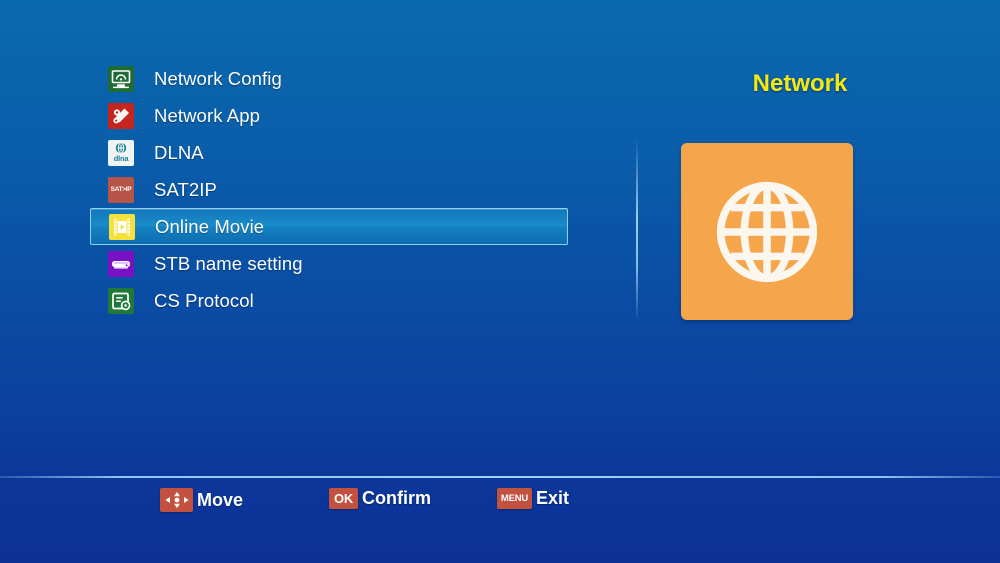  What do you see at coordinates (800, 83) in the screenshot?
I see `page-title: Network` at bounding box center [800, 83].